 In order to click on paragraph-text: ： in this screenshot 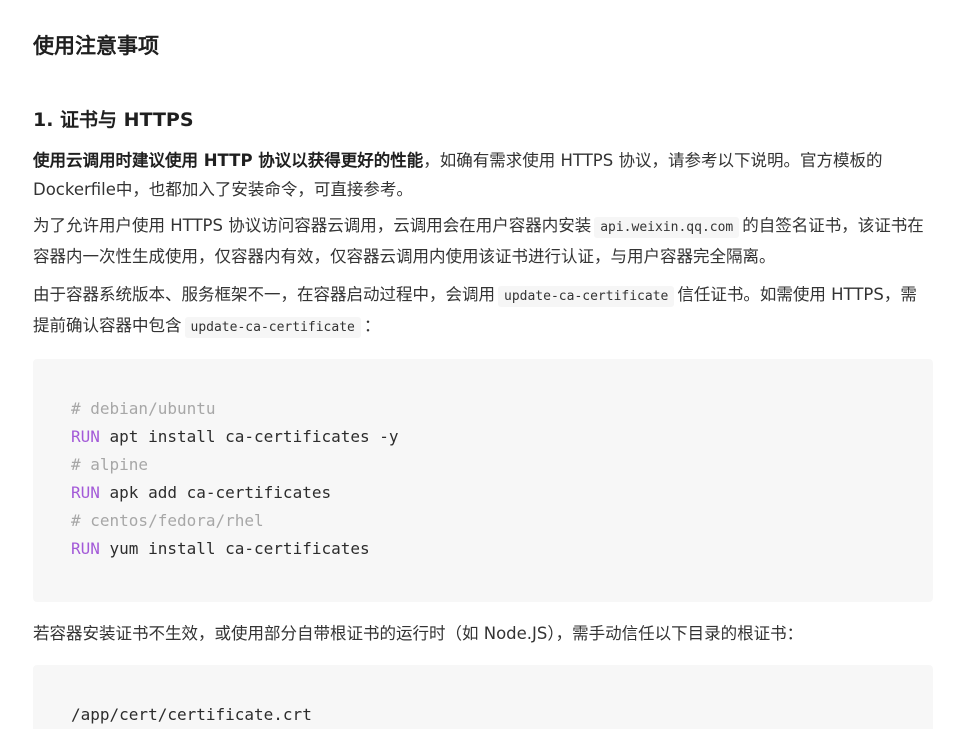, I will do `click(372, 325)`.